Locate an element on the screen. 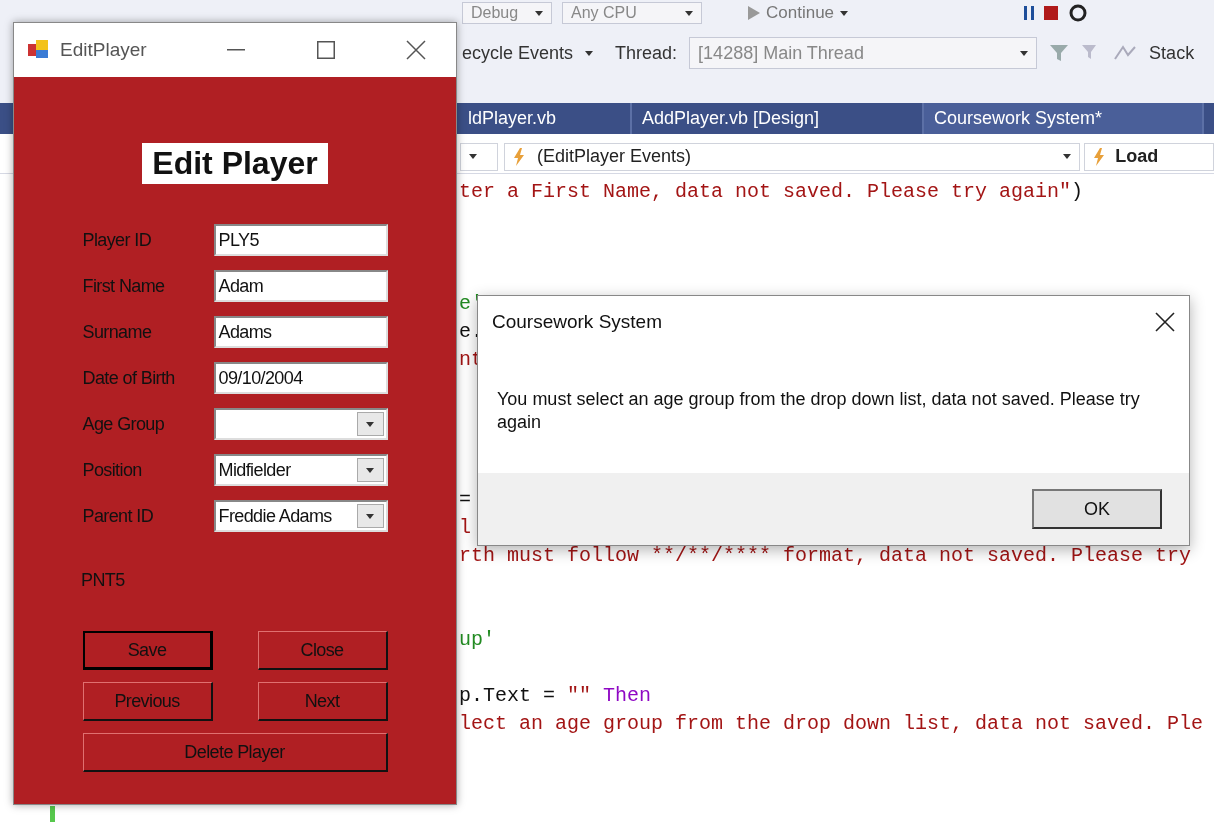 This screenshot has height=822, width=1214. thread-label: Thread: is located at coordinates (646, 53).